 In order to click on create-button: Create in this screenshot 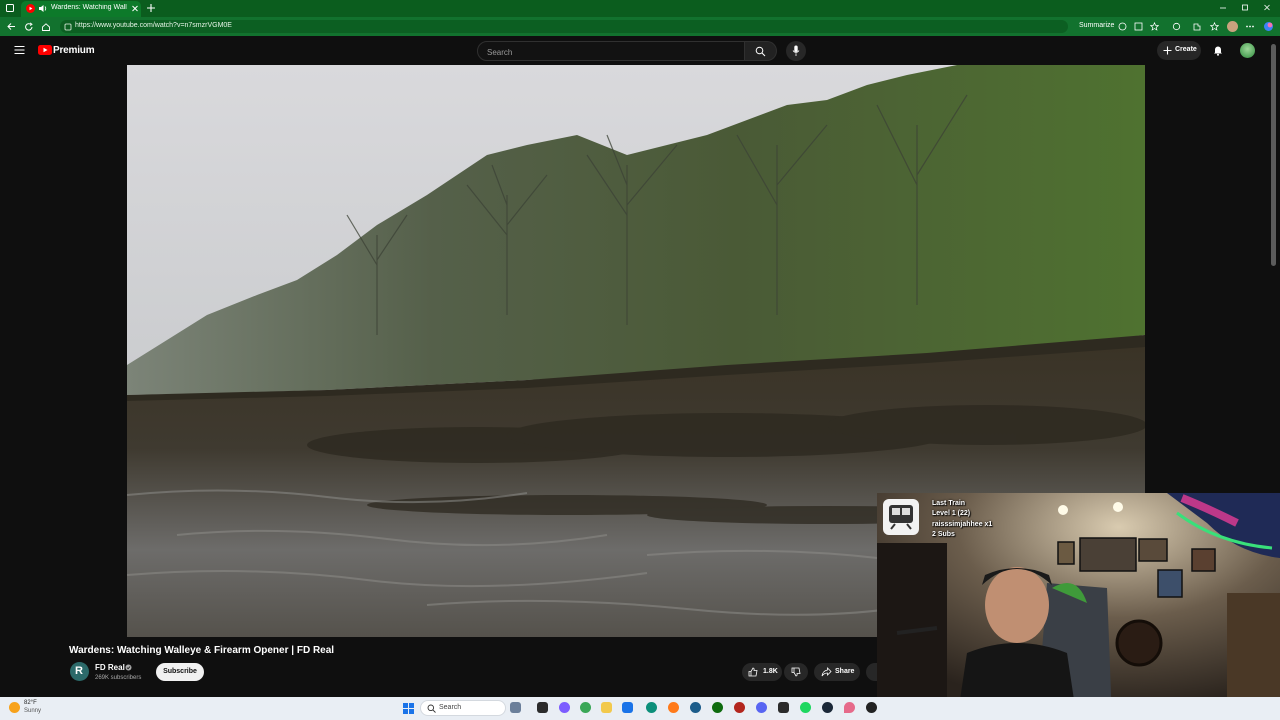, I will do `click(1179, 50)`.